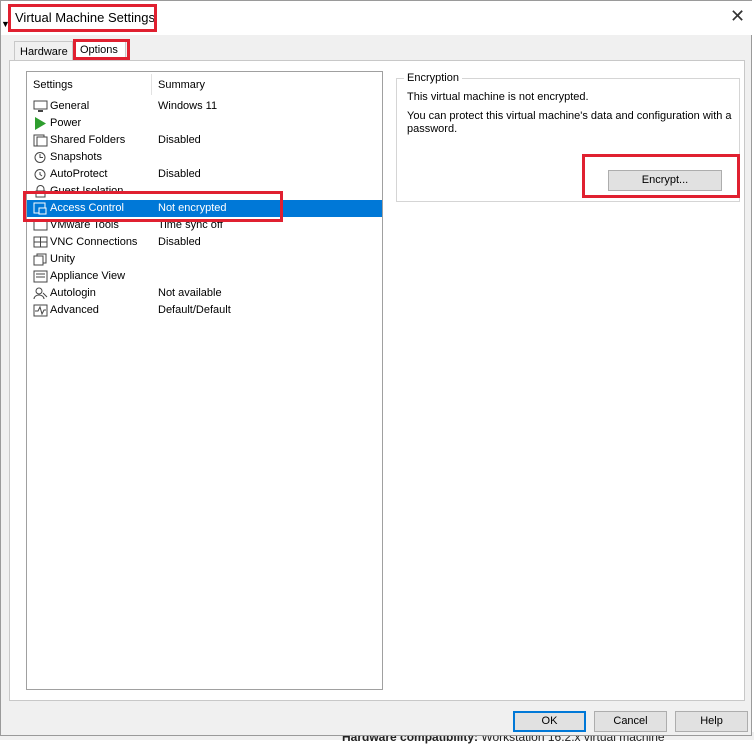 The width and height of the screenshot is (754, 744). I want to click on column-header-settings: Settings, so click(53, 85).